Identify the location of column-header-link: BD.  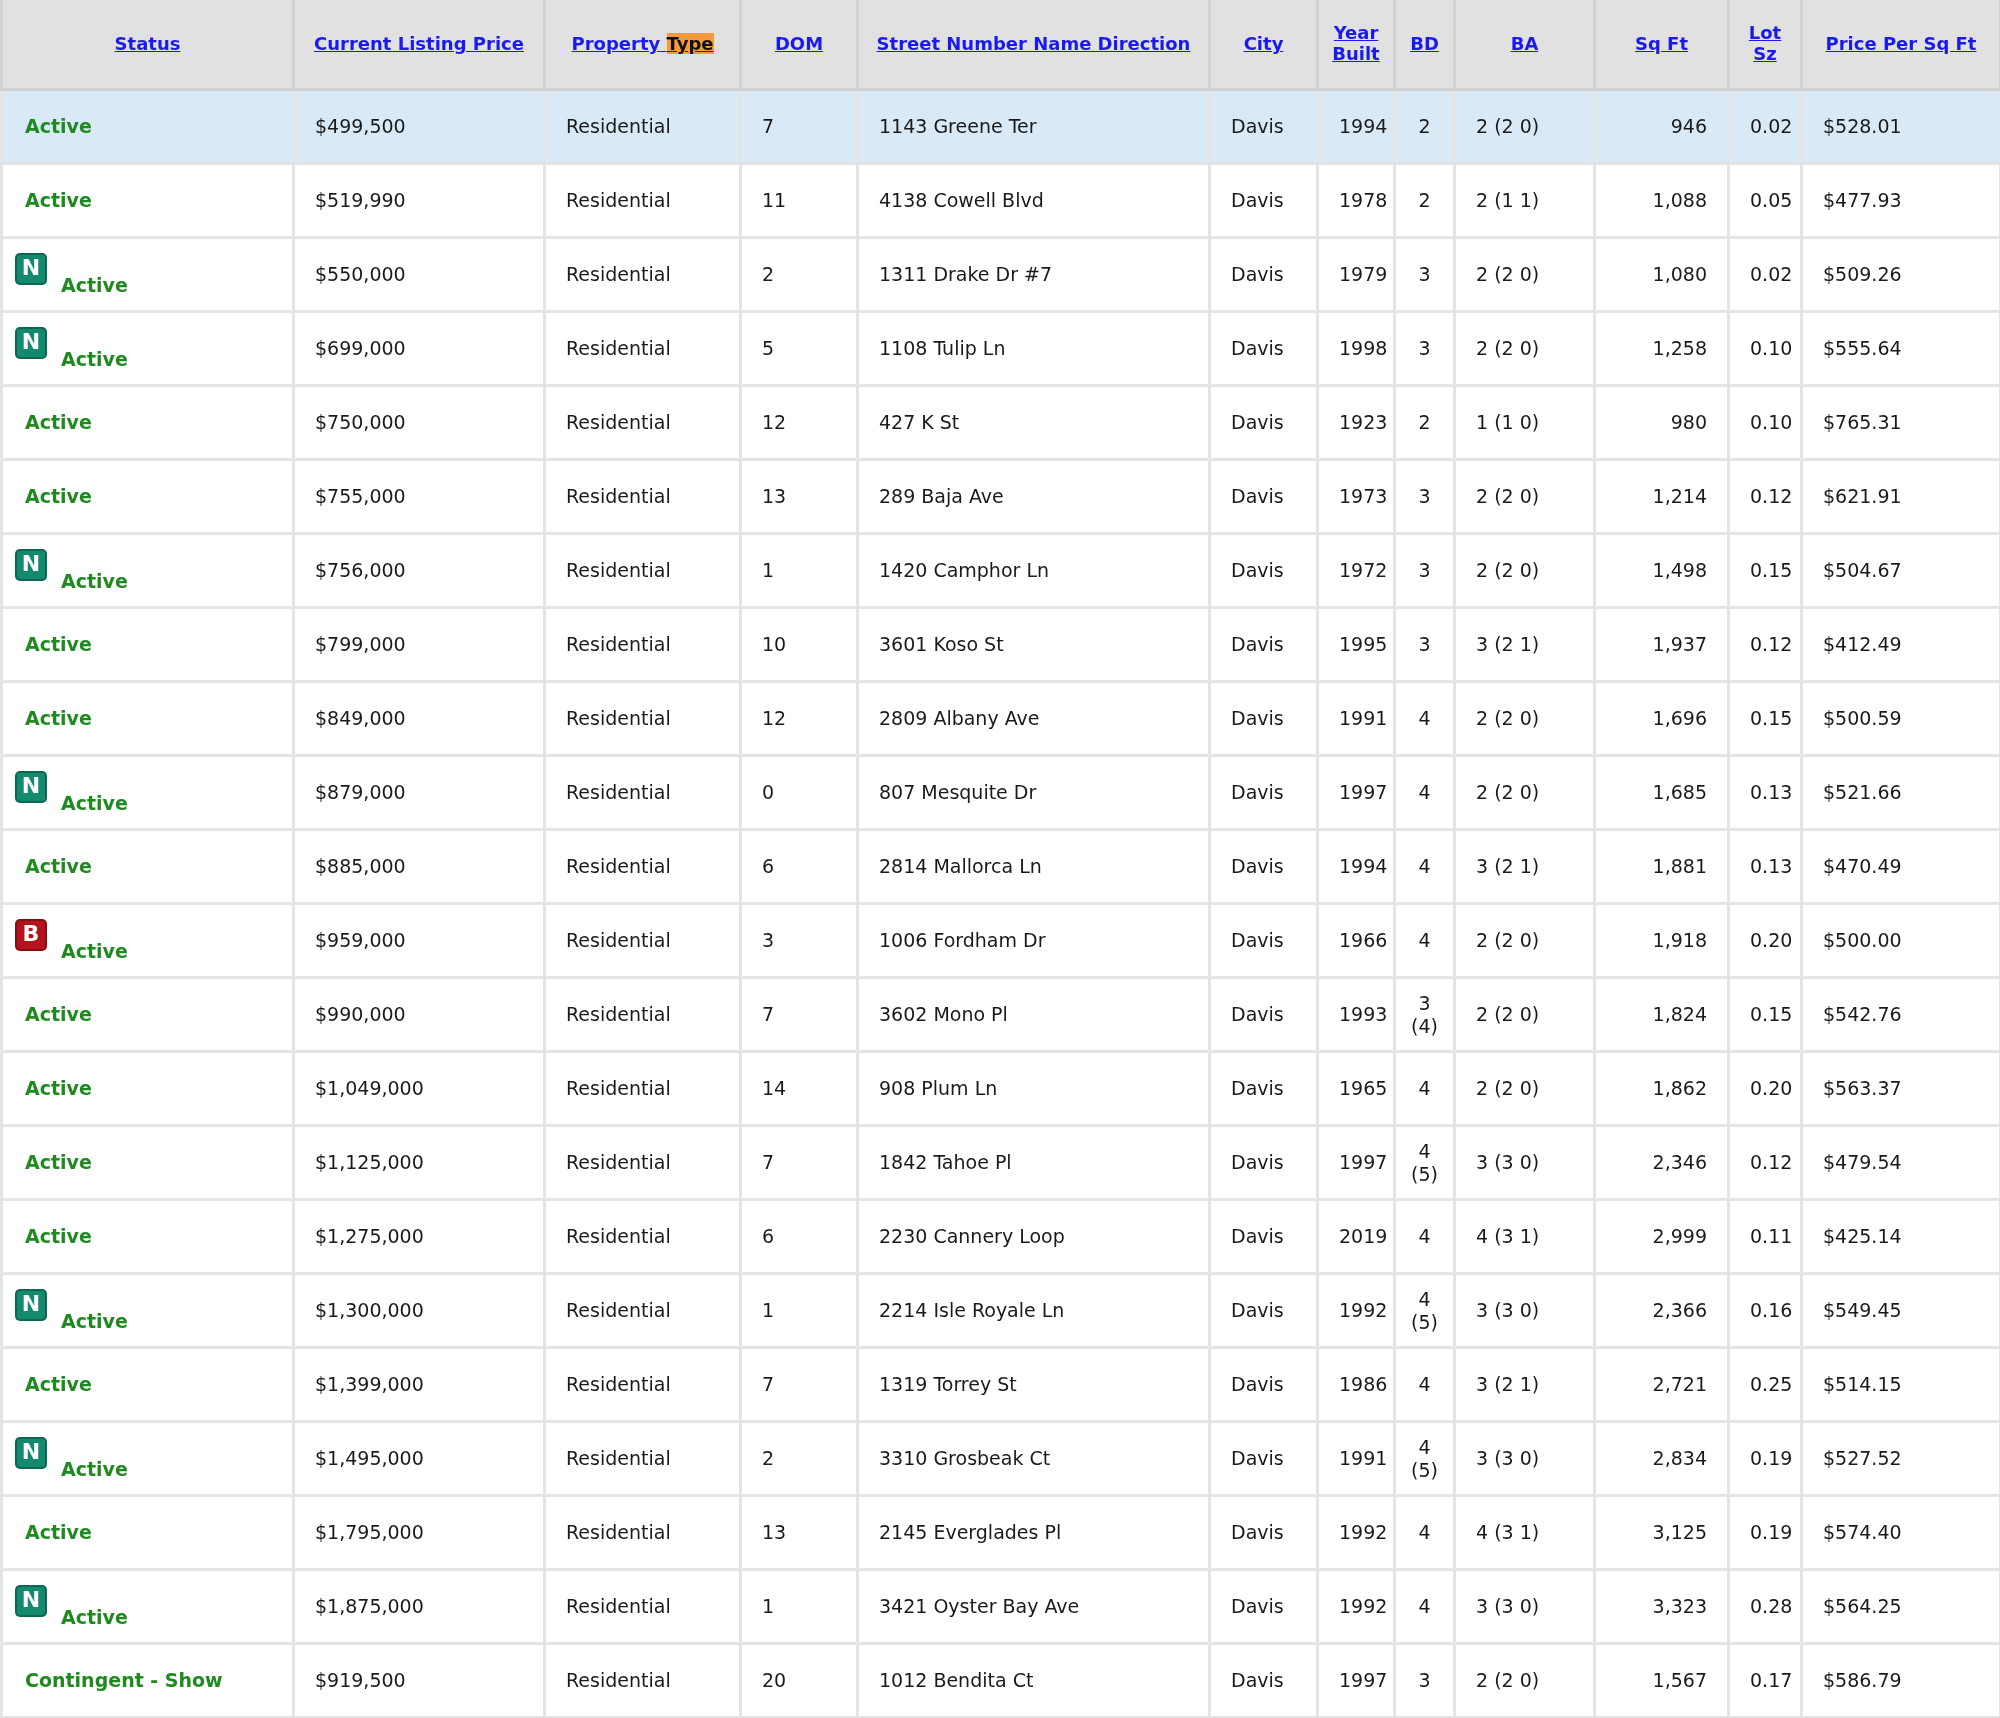
(1424, 44).